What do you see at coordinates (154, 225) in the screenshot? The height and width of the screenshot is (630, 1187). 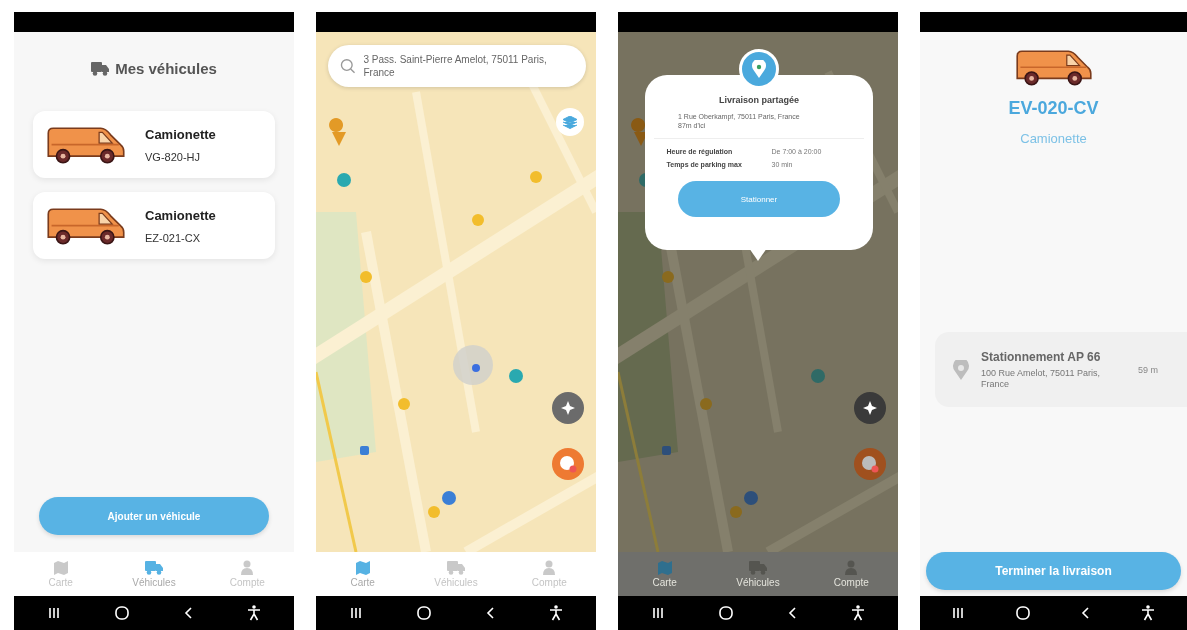 I see `vehicle-card: Camionette EZ-021-CX` at bounding box center [154, 225].